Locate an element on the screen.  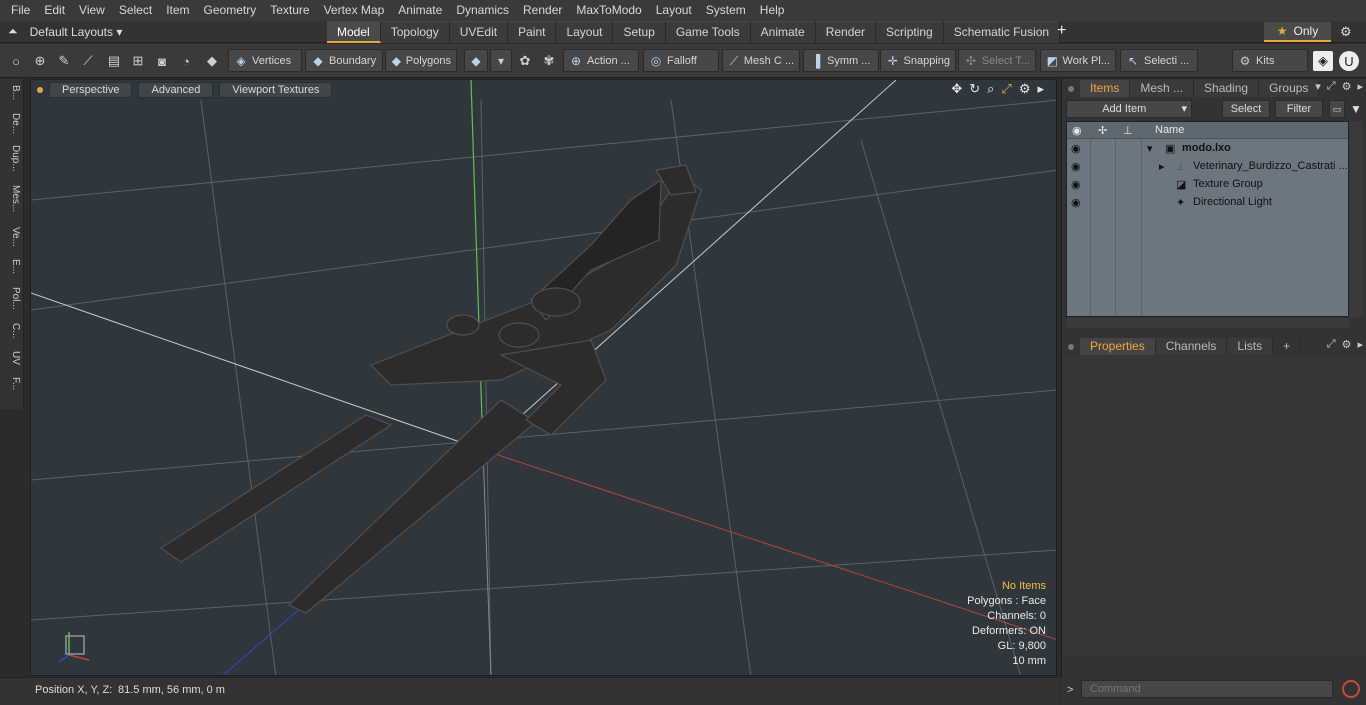
lock-column-icon: ✢ is located at coordinates (1102, 130).